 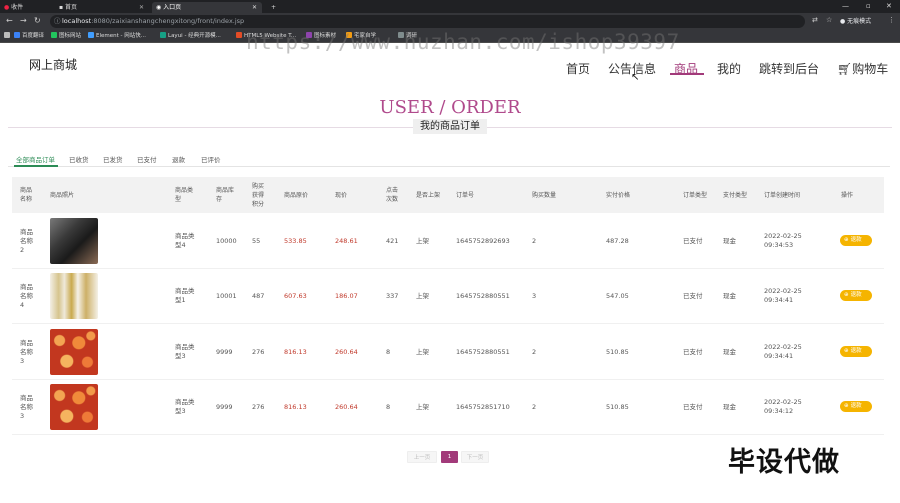 What do you see at coordinates (483, 406) in the screenshot?
I see `order-number: 1645752851710` at bounding box center [483, 406].